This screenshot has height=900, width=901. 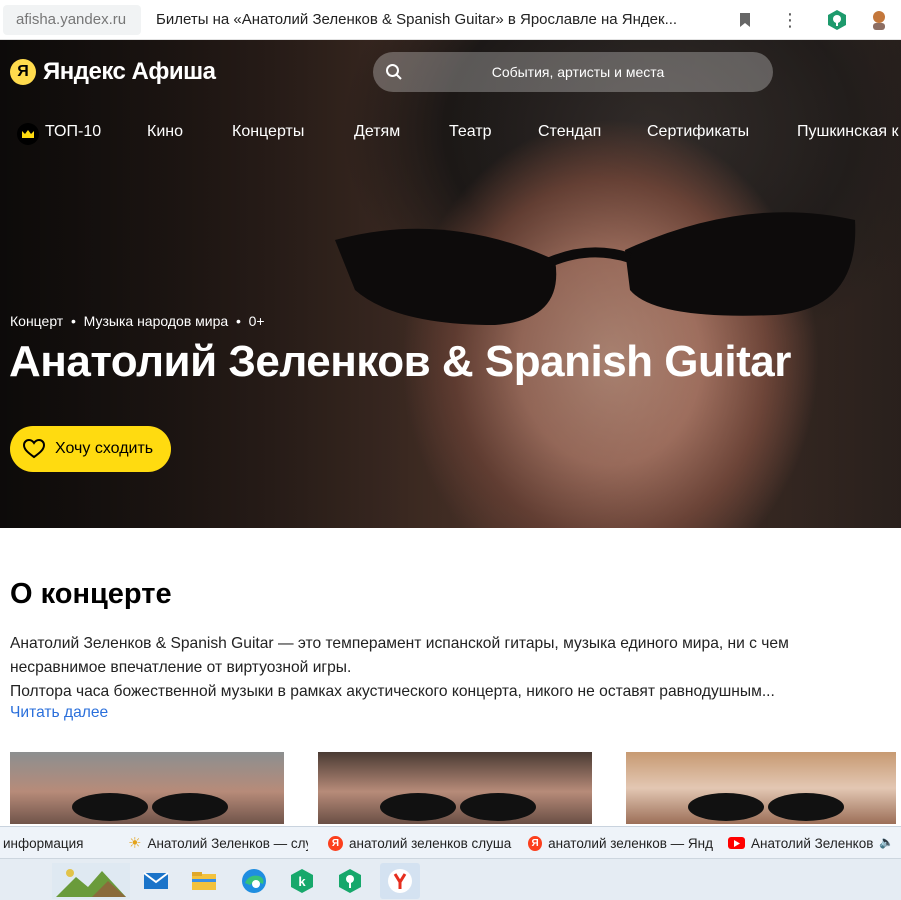 What do you see at coordinates (59, 713) in the screenshot?
I see `read-more-link: Читать далее` at bounding box center [59, 713].